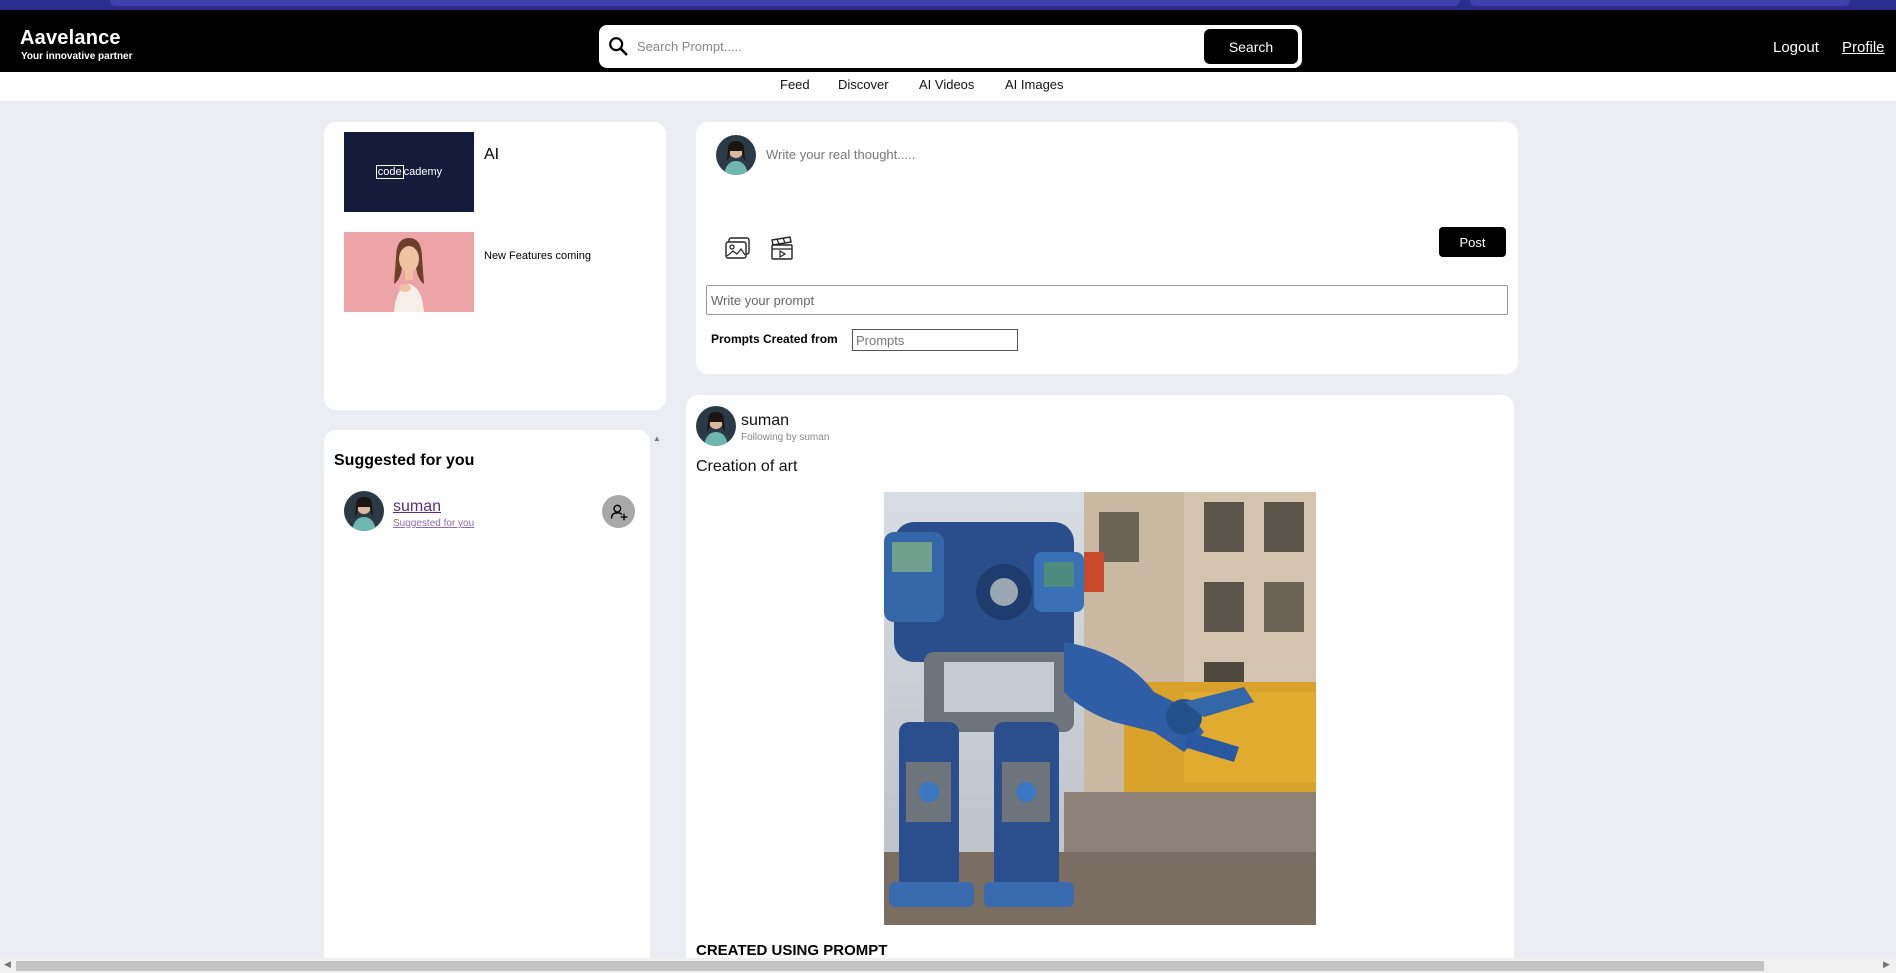  Describe the element at coordinates (495, 266) in the screenshot. I see `promo-card: code cademy AI New Features coming` at that location.